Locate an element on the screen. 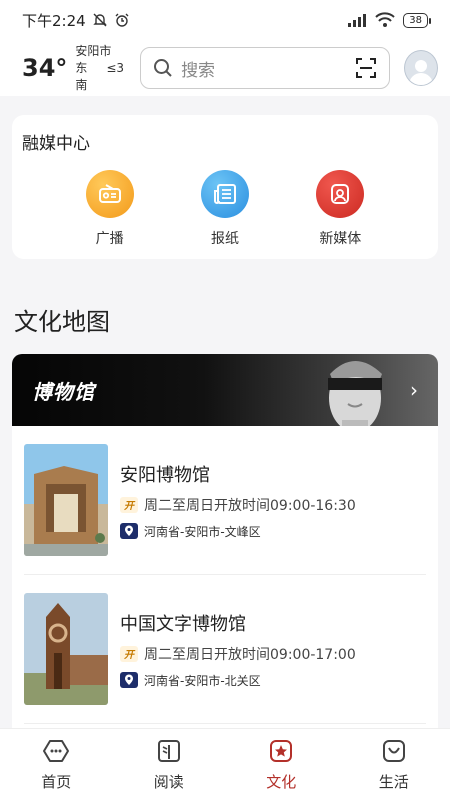 This screenshot has width=450, height=800. museum-banner: 博物馆 › is located at coordinates (225, 390).